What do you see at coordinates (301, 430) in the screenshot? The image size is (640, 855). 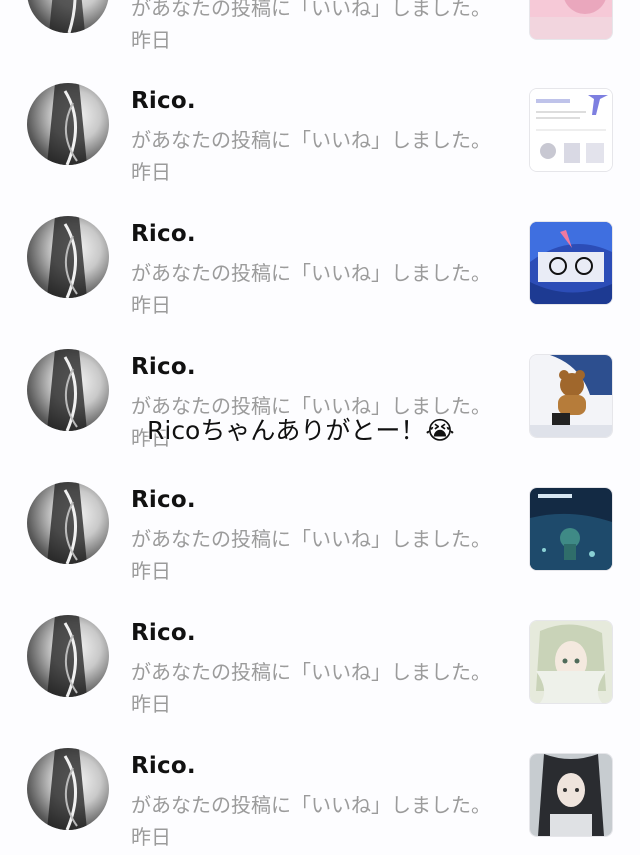 I see `overlay-caption: Ricoちゃんありがとー！😭` at bounding box center [301, 430].